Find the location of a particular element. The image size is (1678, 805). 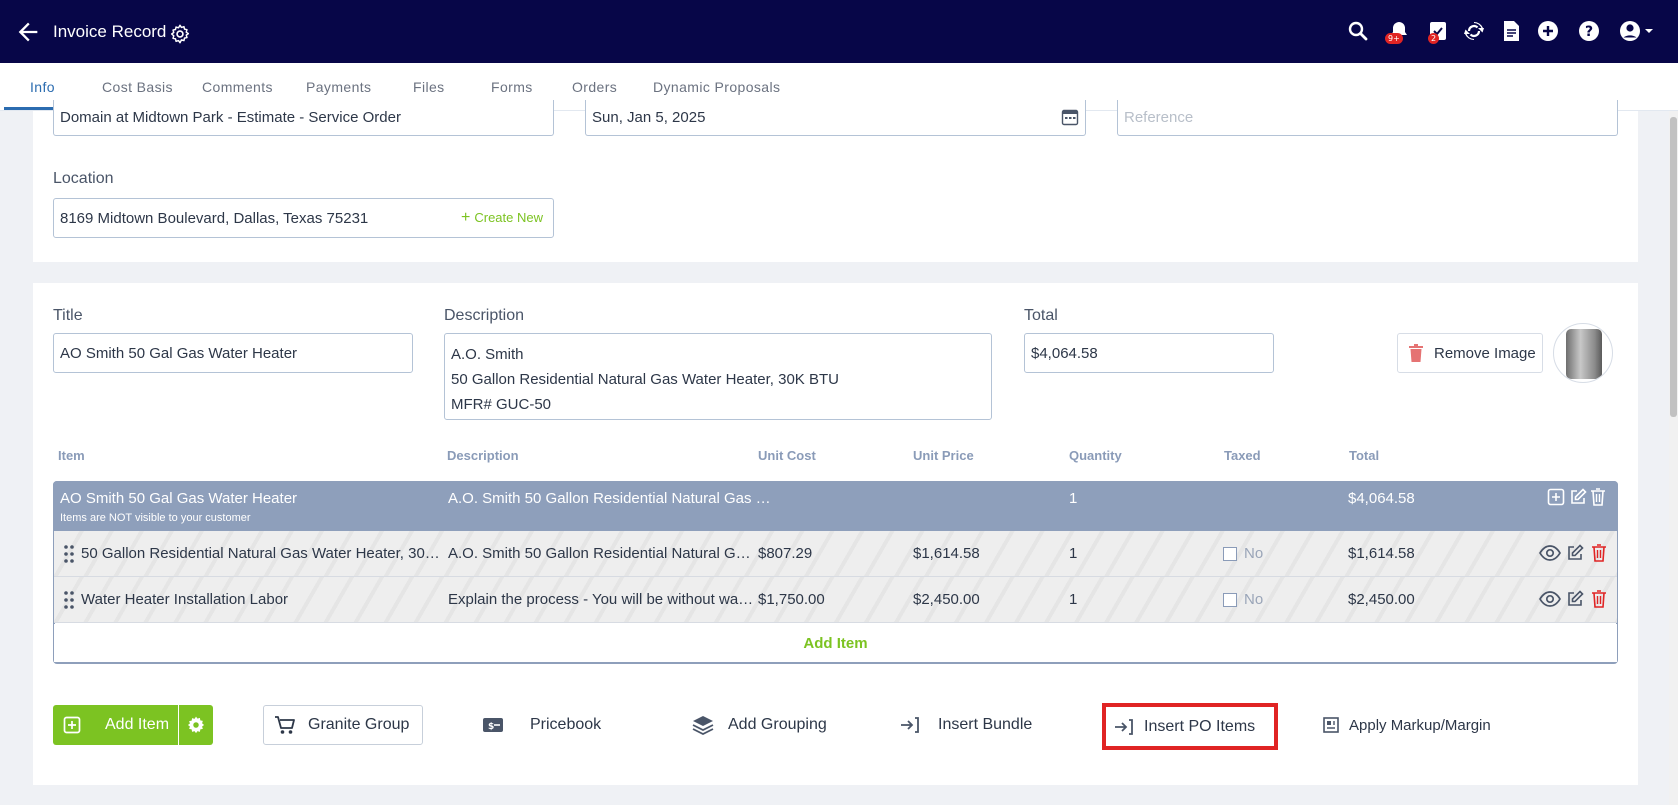

column-header-unit-cost: Unit Cost is located at coordinates (787, 455).